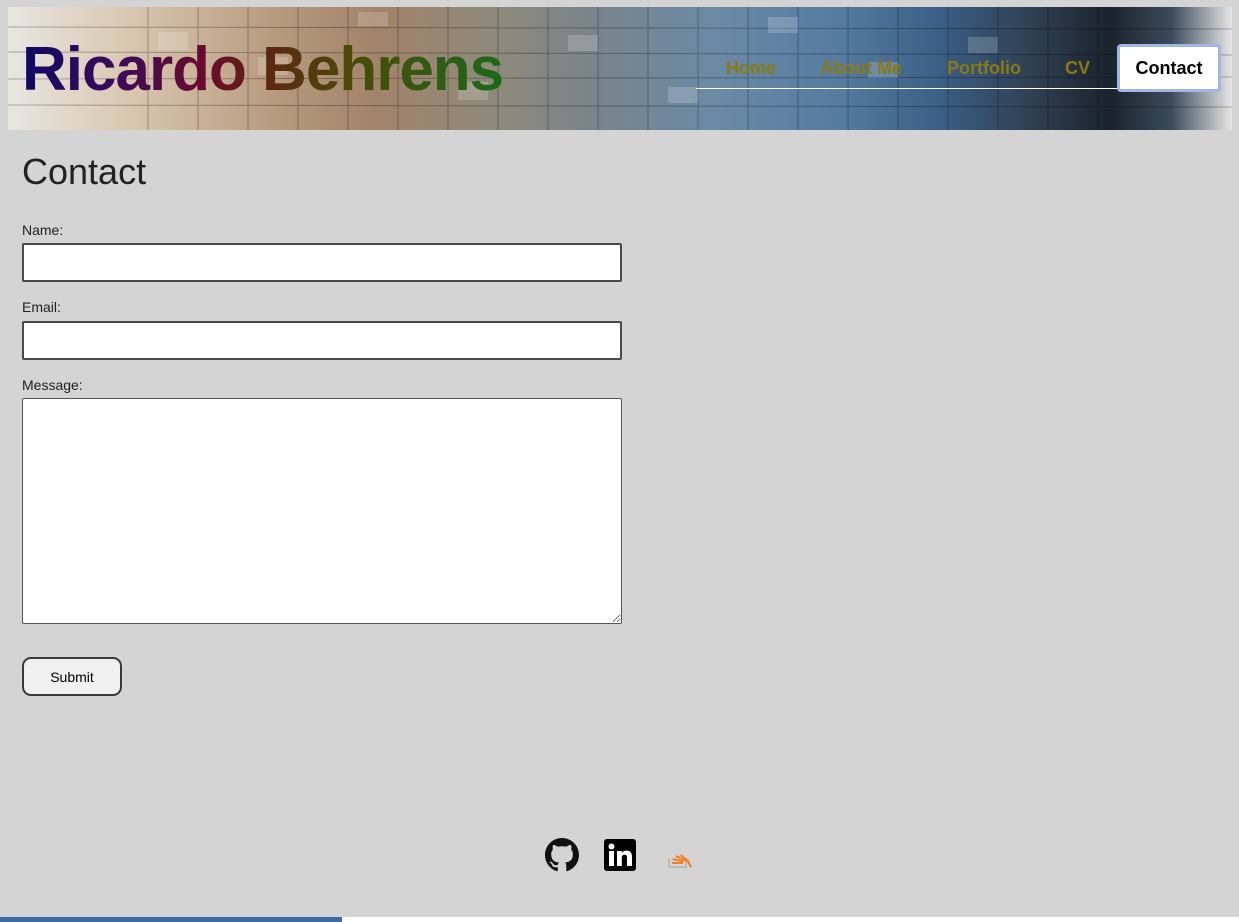 The image size is (1239, 922). I want to click on top-strip, so click(619, 3).